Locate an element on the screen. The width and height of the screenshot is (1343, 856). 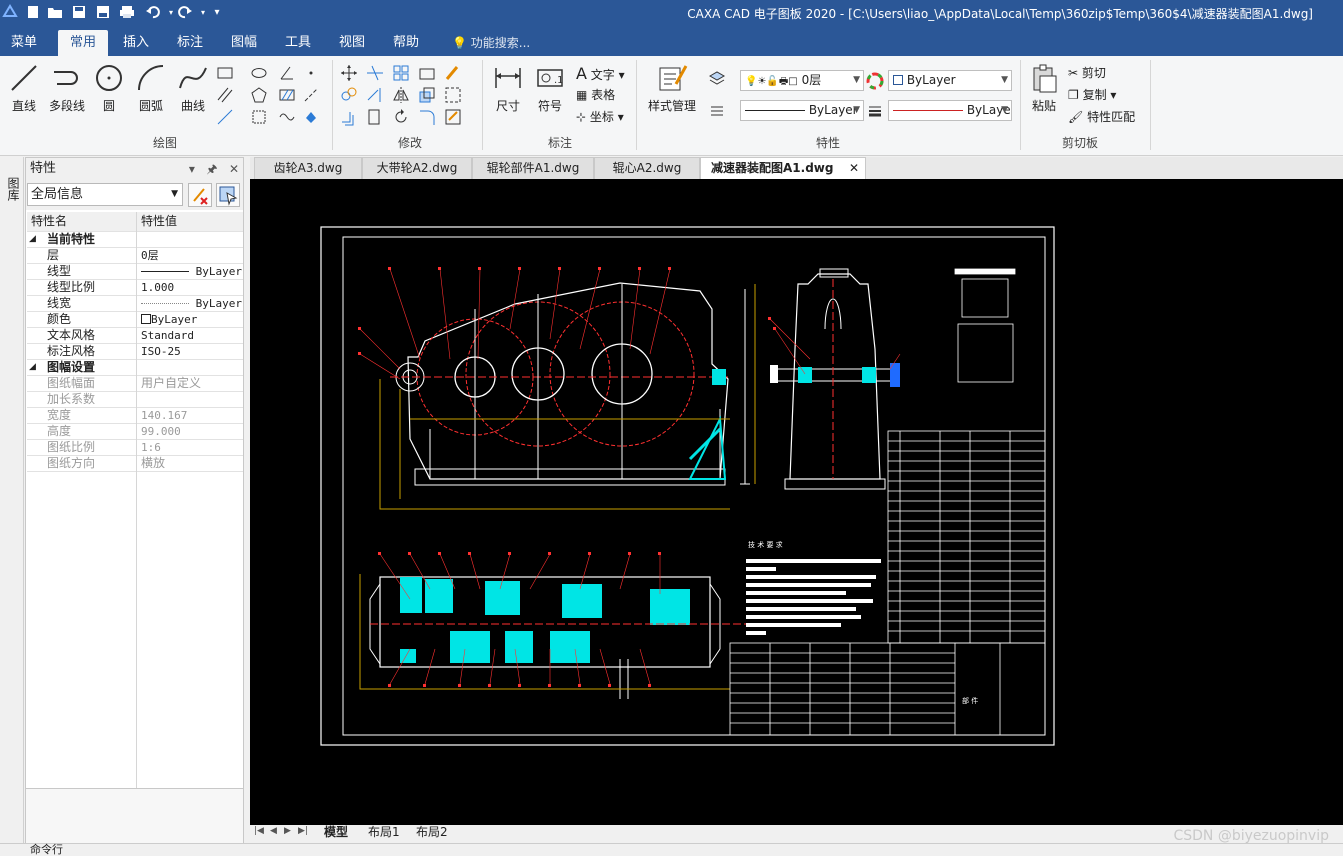
command-line: 命令行 is located at coordinates (671, 849).